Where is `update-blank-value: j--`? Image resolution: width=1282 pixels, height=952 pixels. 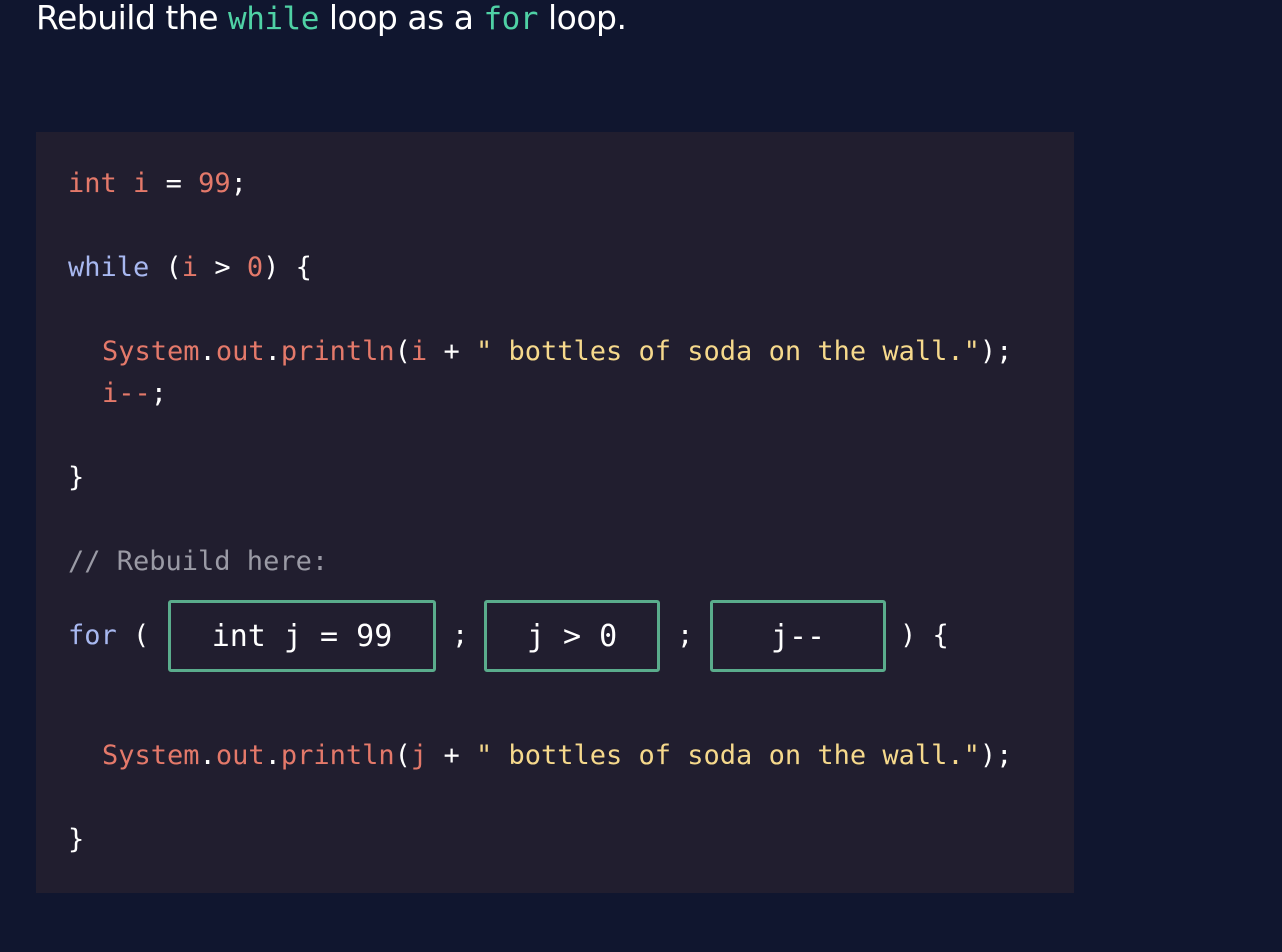 update-blank-value: j-- is located at coordinates (798, 636).